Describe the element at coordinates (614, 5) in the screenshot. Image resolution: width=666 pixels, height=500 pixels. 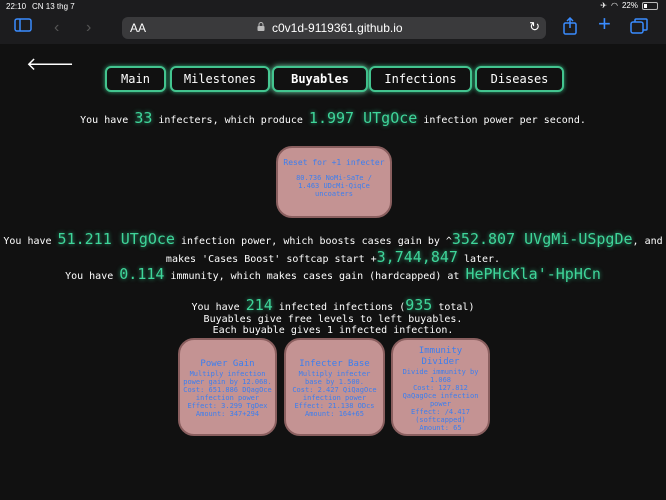
I see `wifi-icon: ◠` at that location.